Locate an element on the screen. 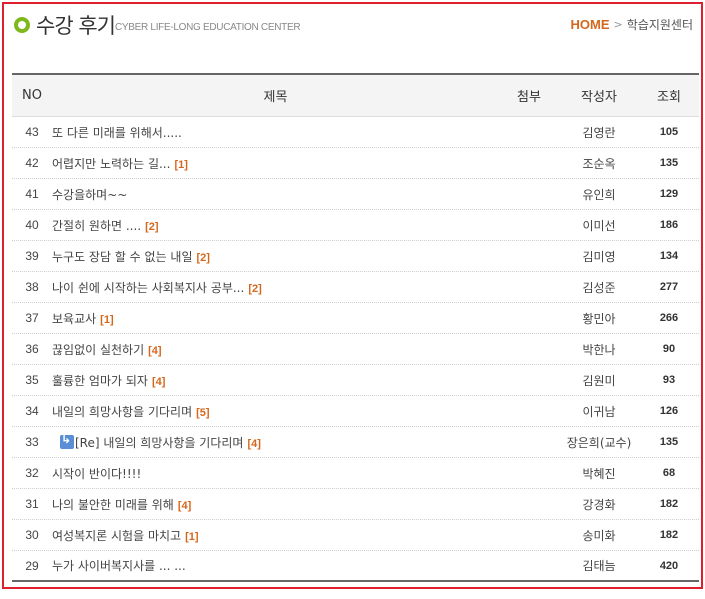  row-title-cell: 누구도 장담 할 수 없는 내일 [2] is located at coordinates (275, 256).